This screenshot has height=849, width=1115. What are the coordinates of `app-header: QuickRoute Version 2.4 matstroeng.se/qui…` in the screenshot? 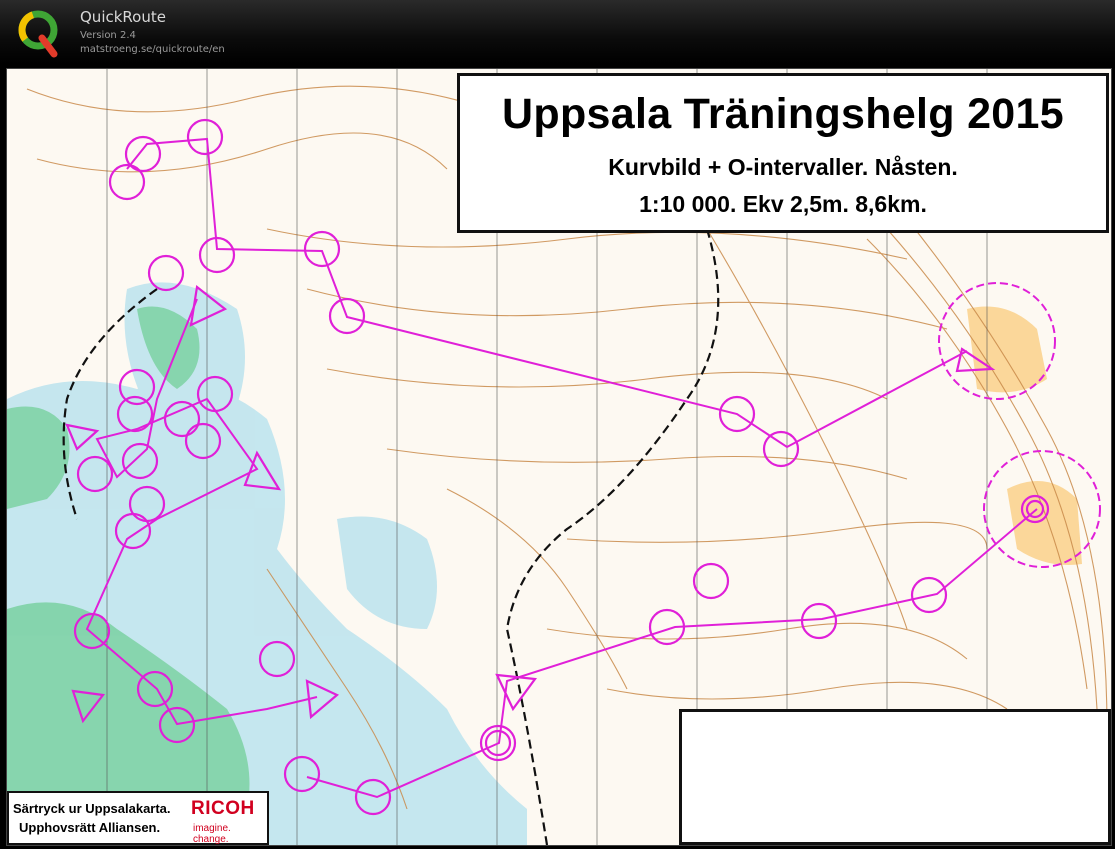 It's located at (557, 32).